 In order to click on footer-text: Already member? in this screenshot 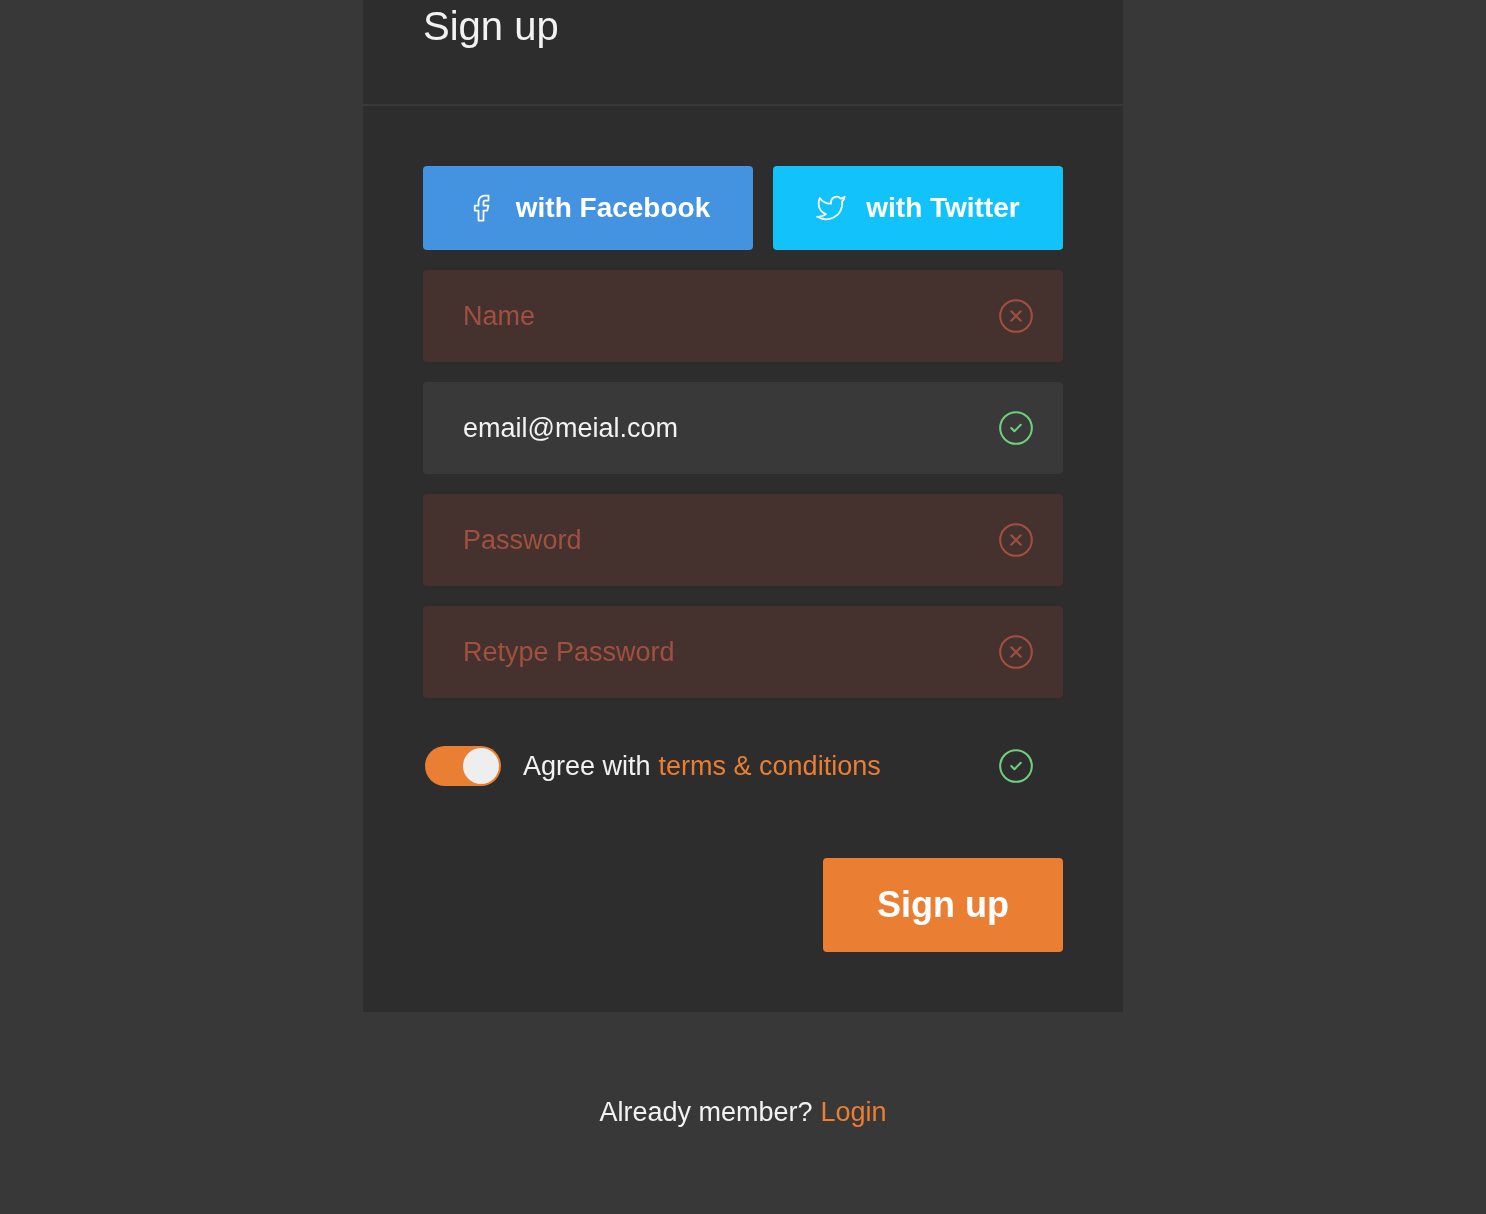, I will do `click(706, 1112)`.